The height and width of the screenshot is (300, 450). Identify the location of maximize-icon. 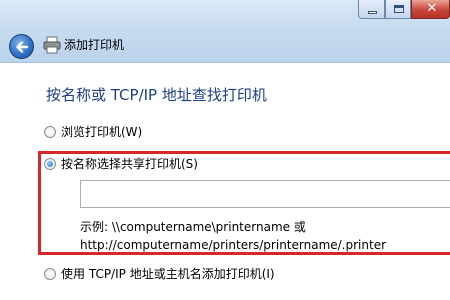
(399, 9).